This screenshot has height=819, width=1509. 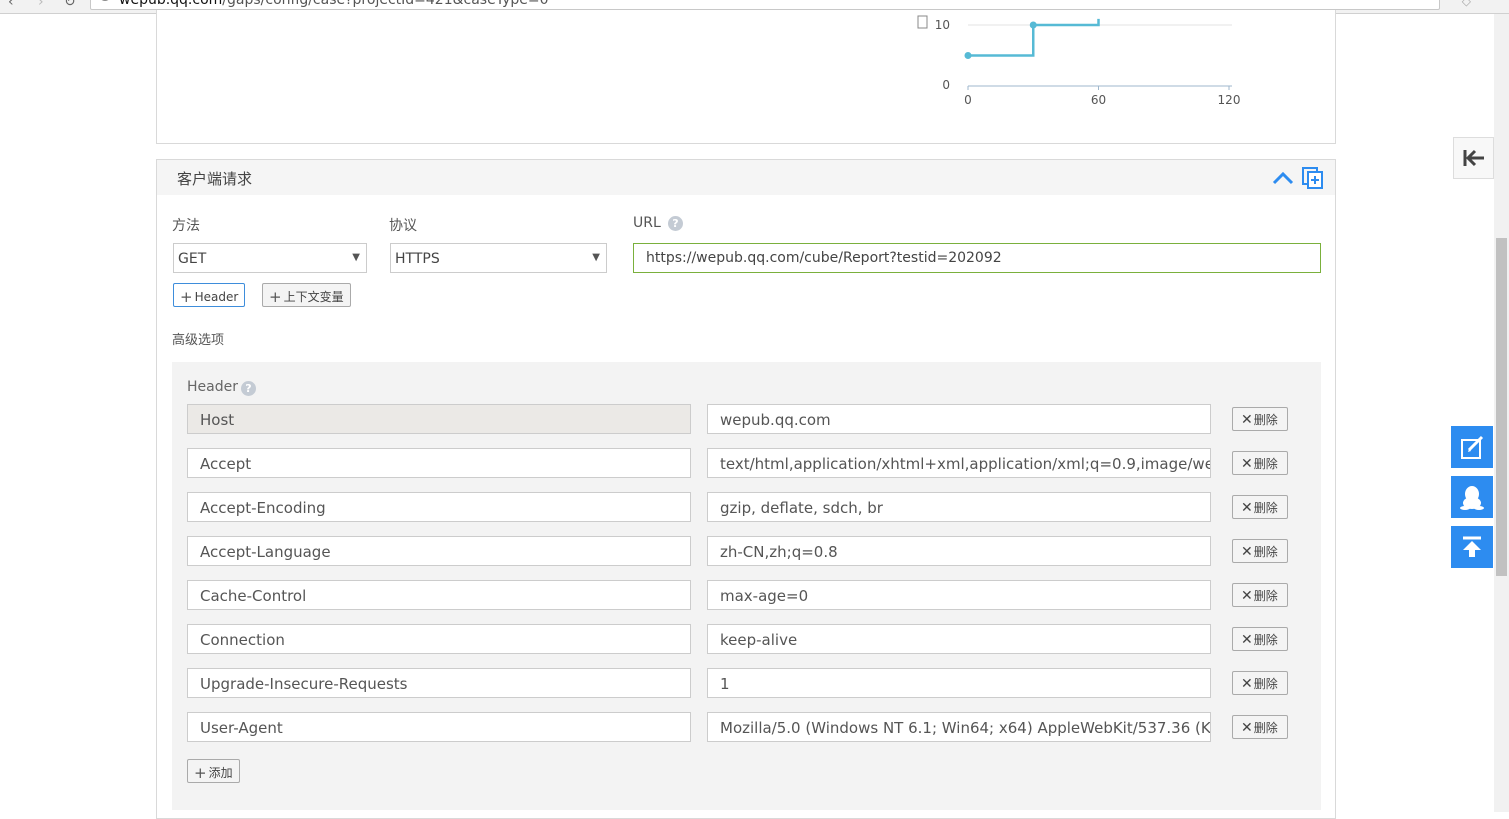 I want to click on header-row: Host wepub.qq.com ✕删除, so click(x=737, y=419).